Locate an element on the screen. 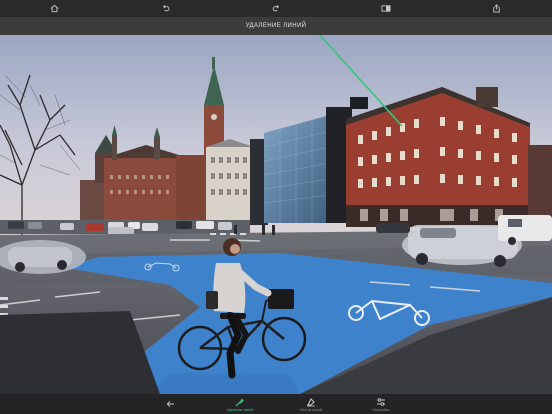 Image resolution: width=552 pixels, height=414 pixels. compare-icon is located at coordinates (386, 8).